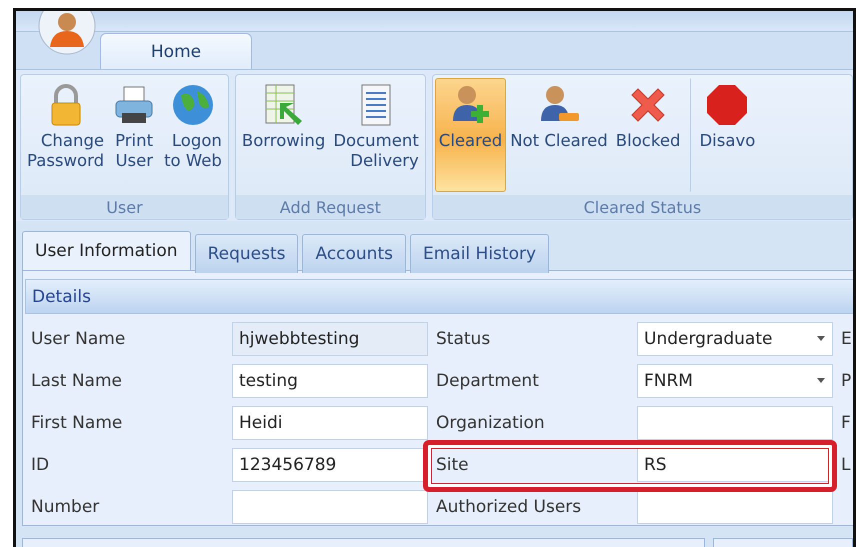  Describe the element at coordinates (847, 339) in the screenshot. I see `field-label: E` at that location.